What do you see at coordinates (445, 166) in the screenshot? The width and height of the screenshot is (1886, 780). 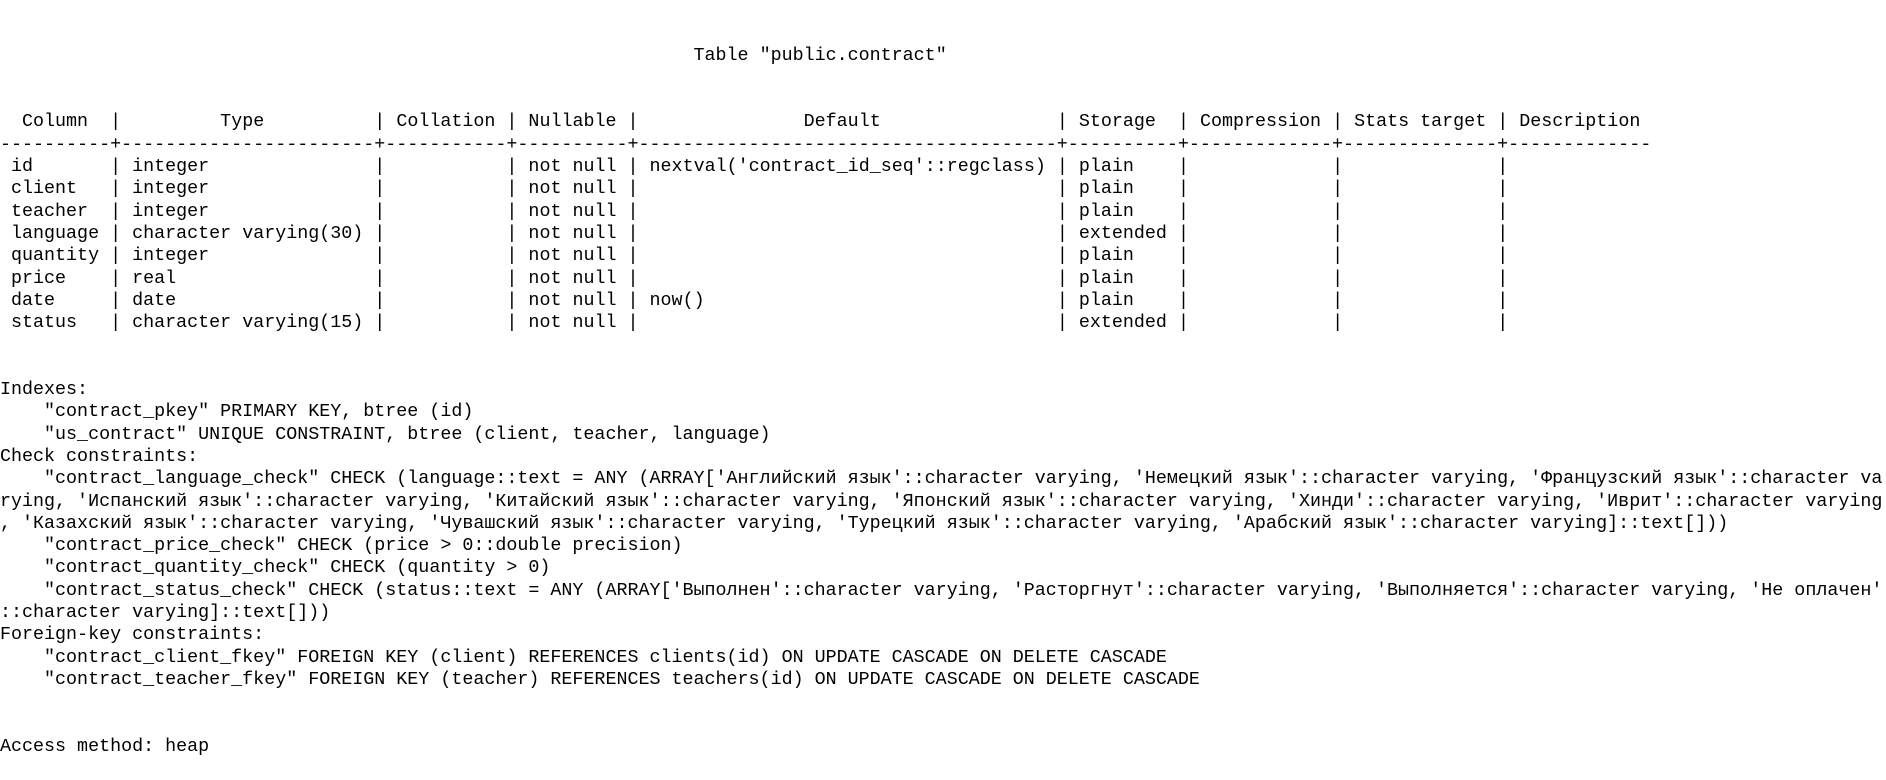 I see `table-cell-collation` at bounding box center [445, 166].